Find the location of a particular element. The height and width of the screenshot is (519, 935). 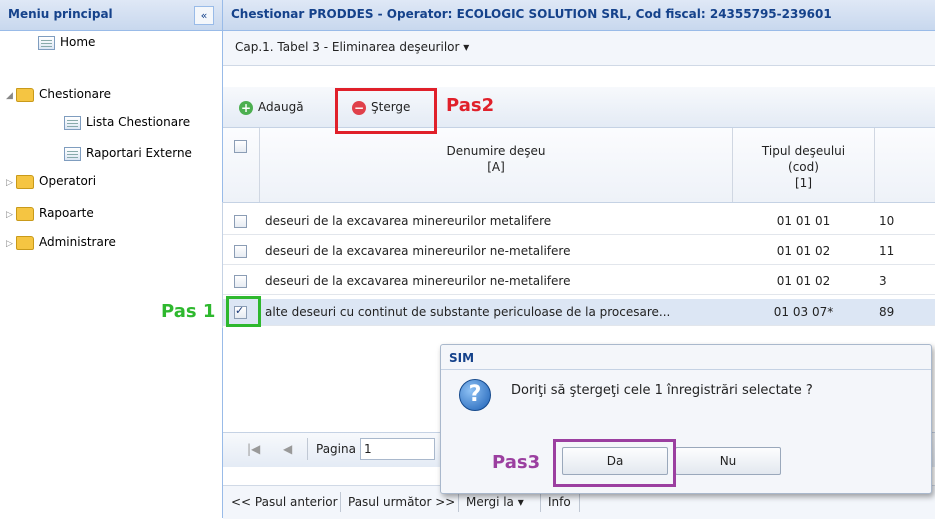

sidebar-header: Meniu principal « is located at coordinates (111, 15).